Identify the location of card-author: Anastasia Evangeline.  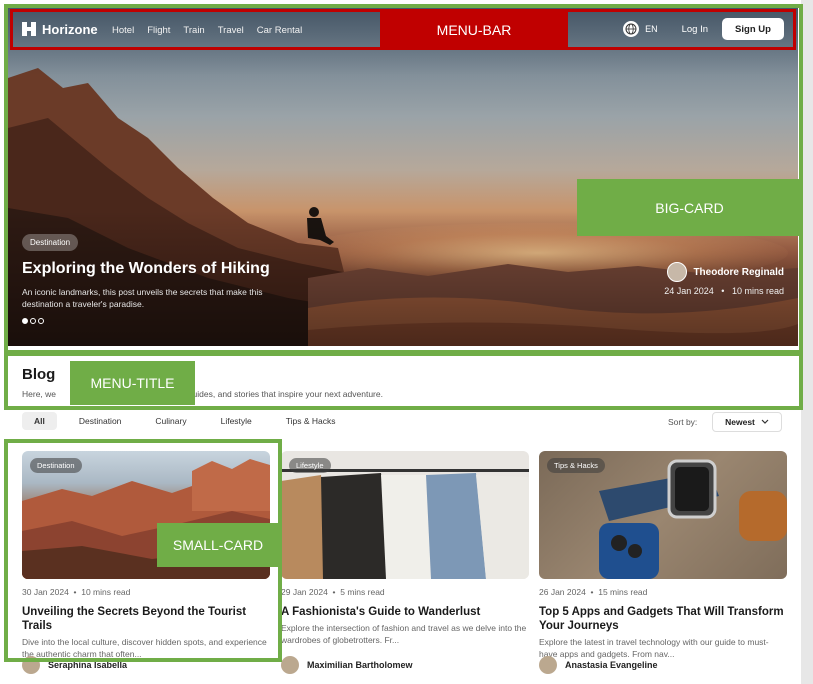
(598, 665).